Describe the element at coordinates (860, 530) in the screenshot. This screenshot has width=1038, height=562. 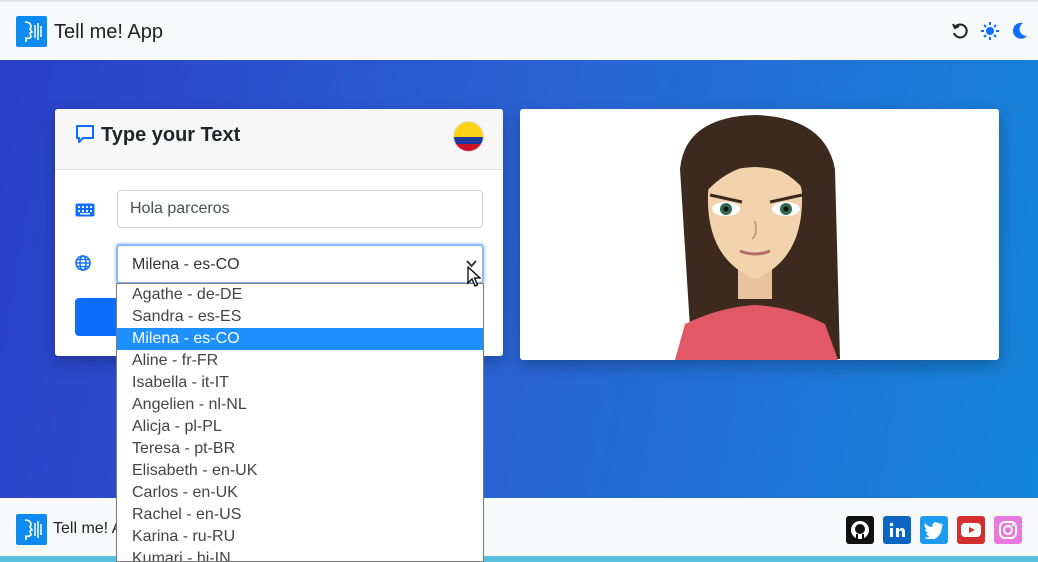
I see `github-icon` at that location.